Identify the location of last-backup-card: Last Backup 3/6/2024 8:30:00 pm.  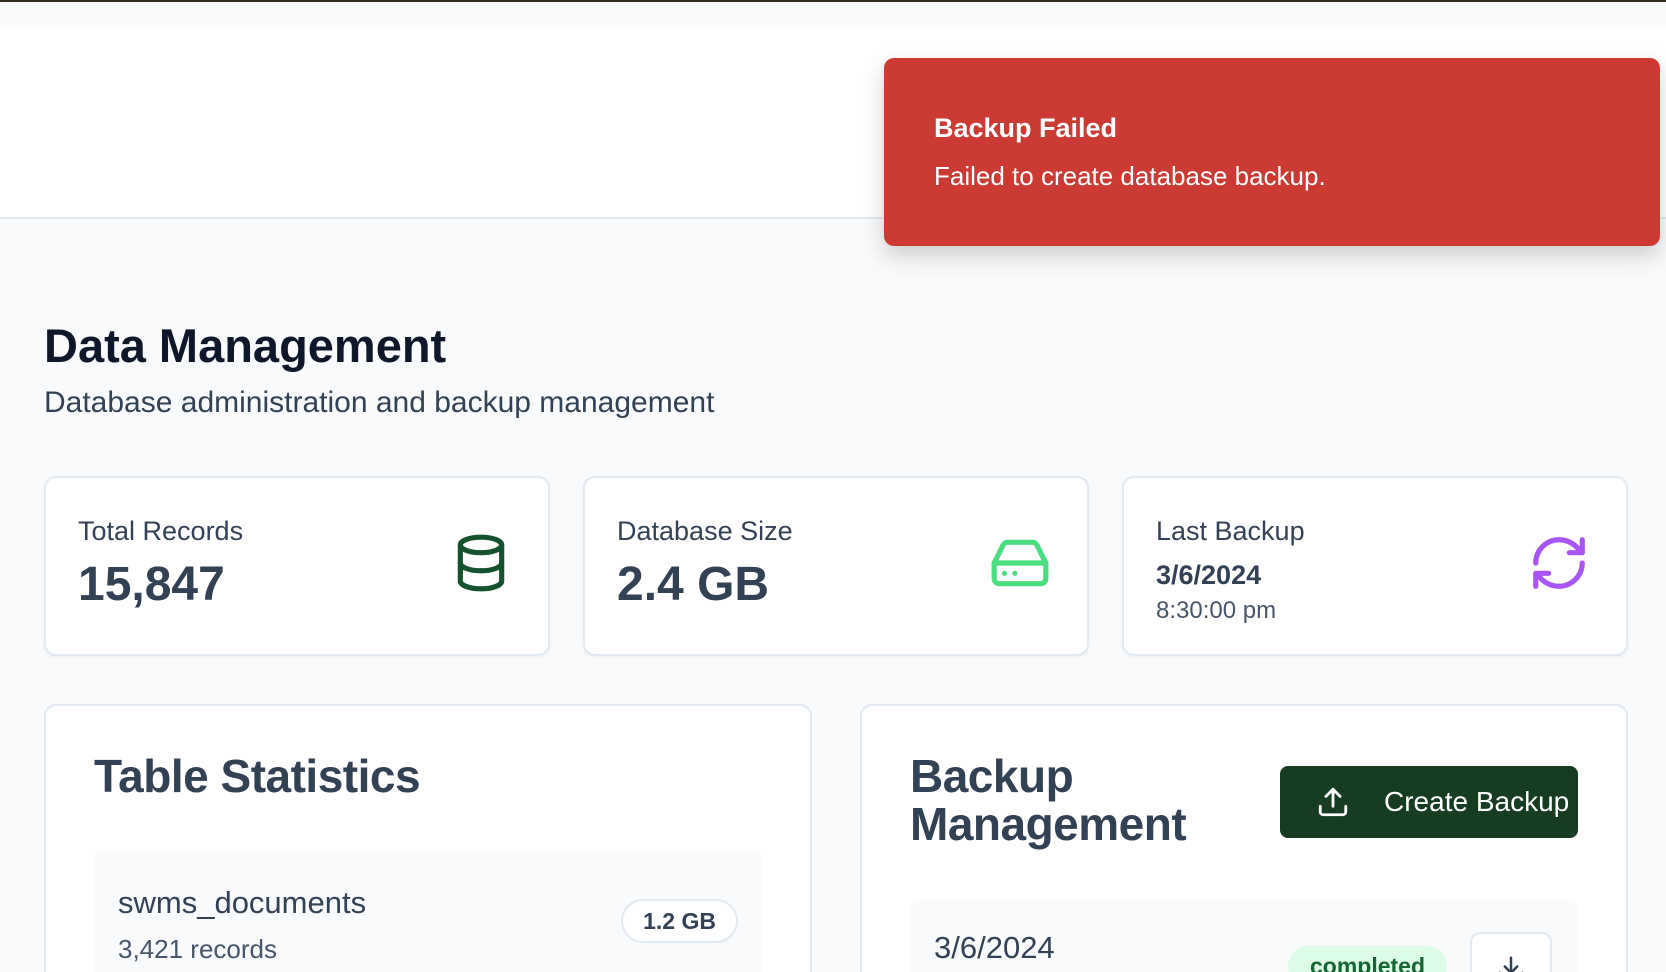
(1375, 566).